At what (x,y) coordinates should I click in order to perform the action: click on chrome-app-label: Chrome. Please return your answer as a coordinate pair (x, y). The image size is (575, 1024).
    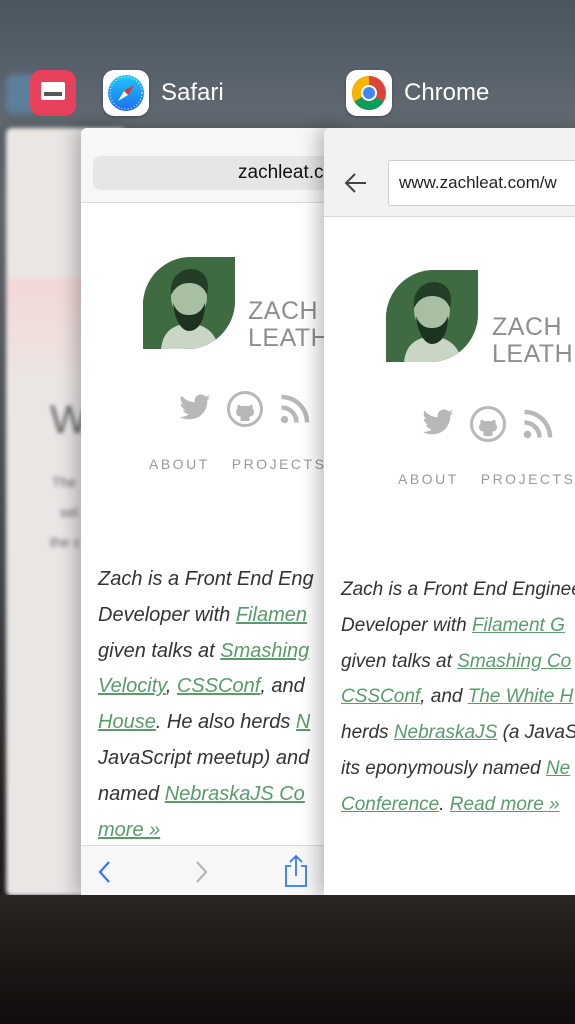
    Looking at the image, I should click on (417, 93).